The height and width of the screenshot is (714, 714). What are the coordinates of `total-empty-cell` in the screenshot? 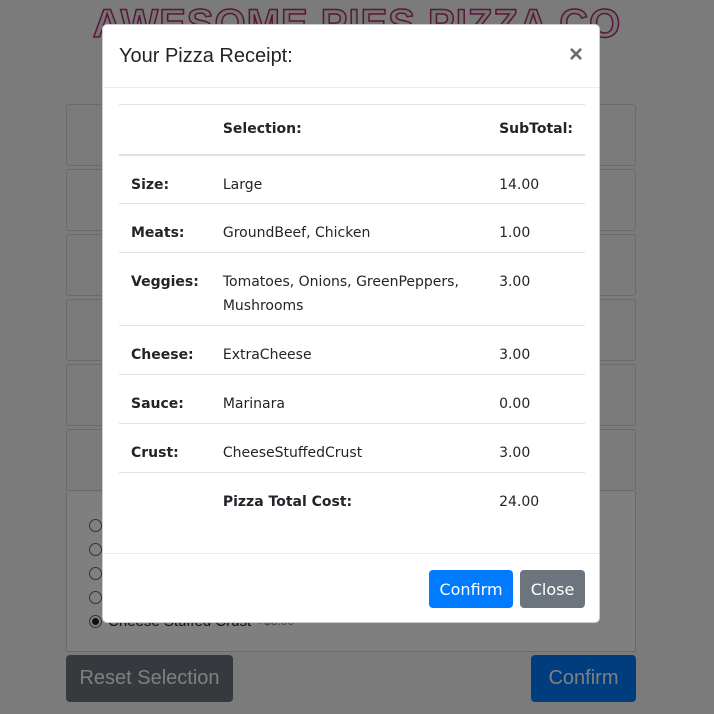 It's located at (165, 497).